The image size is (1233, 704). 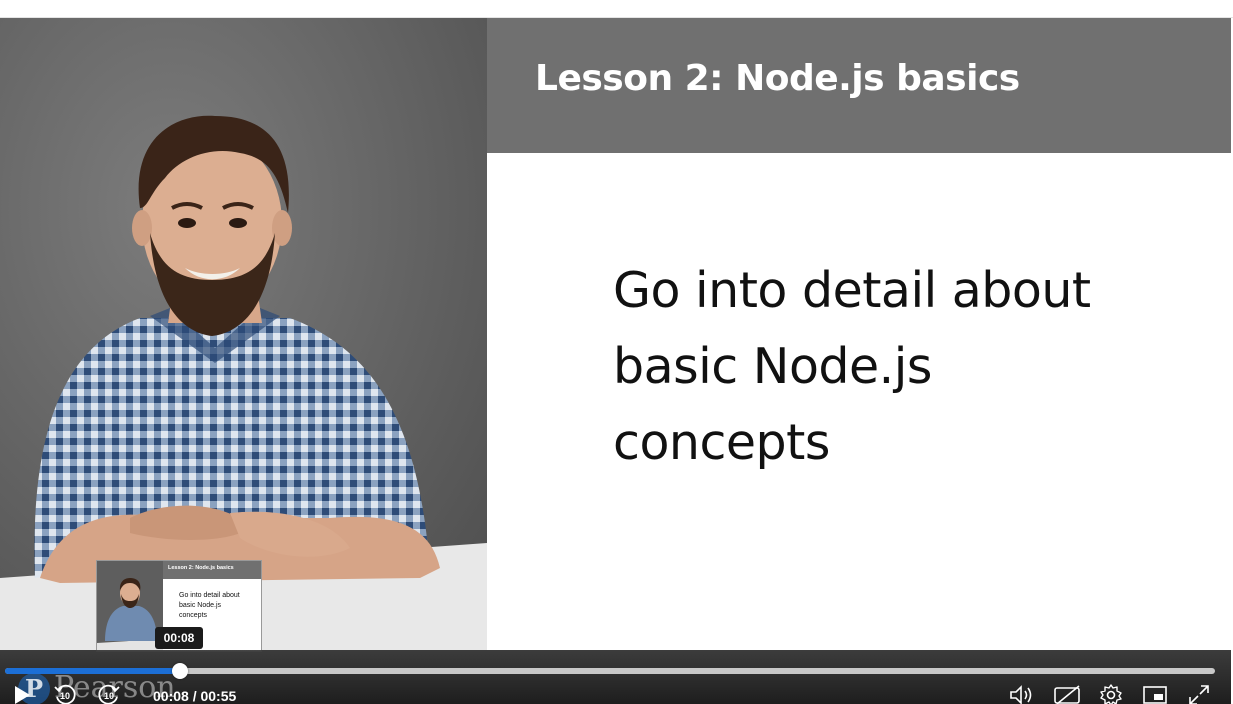 I want to click on fullscreen-button, so click(x=1199, y=694).